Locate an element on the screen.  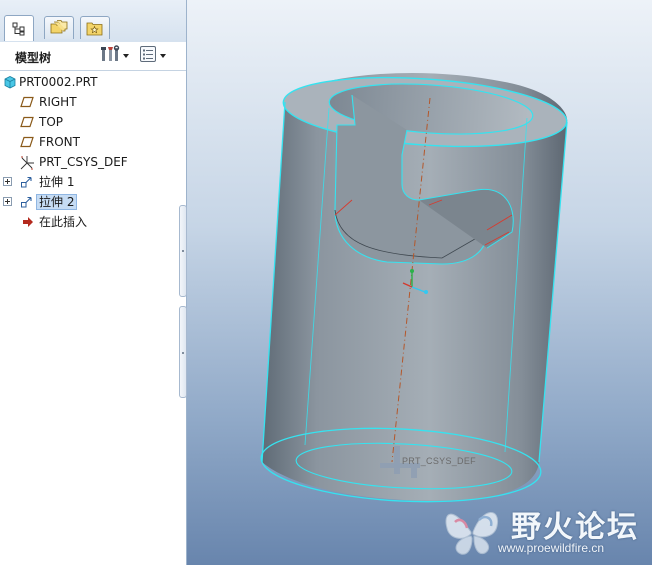
tree-settings-button is located at coordinates (114, 56).